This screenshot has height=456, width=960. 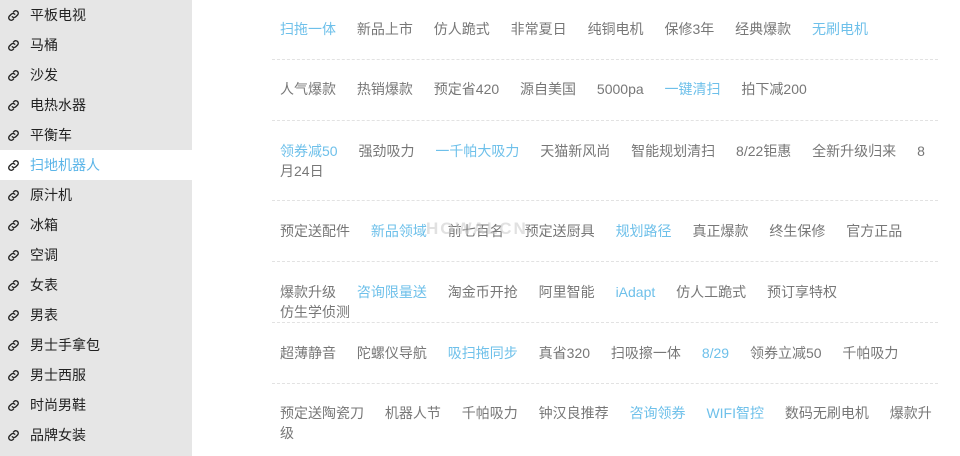 What do you see at coordinates (96, 45) in the screenshot?
I see `sidebar-item: 马桶` at bounding box center [96, 45].